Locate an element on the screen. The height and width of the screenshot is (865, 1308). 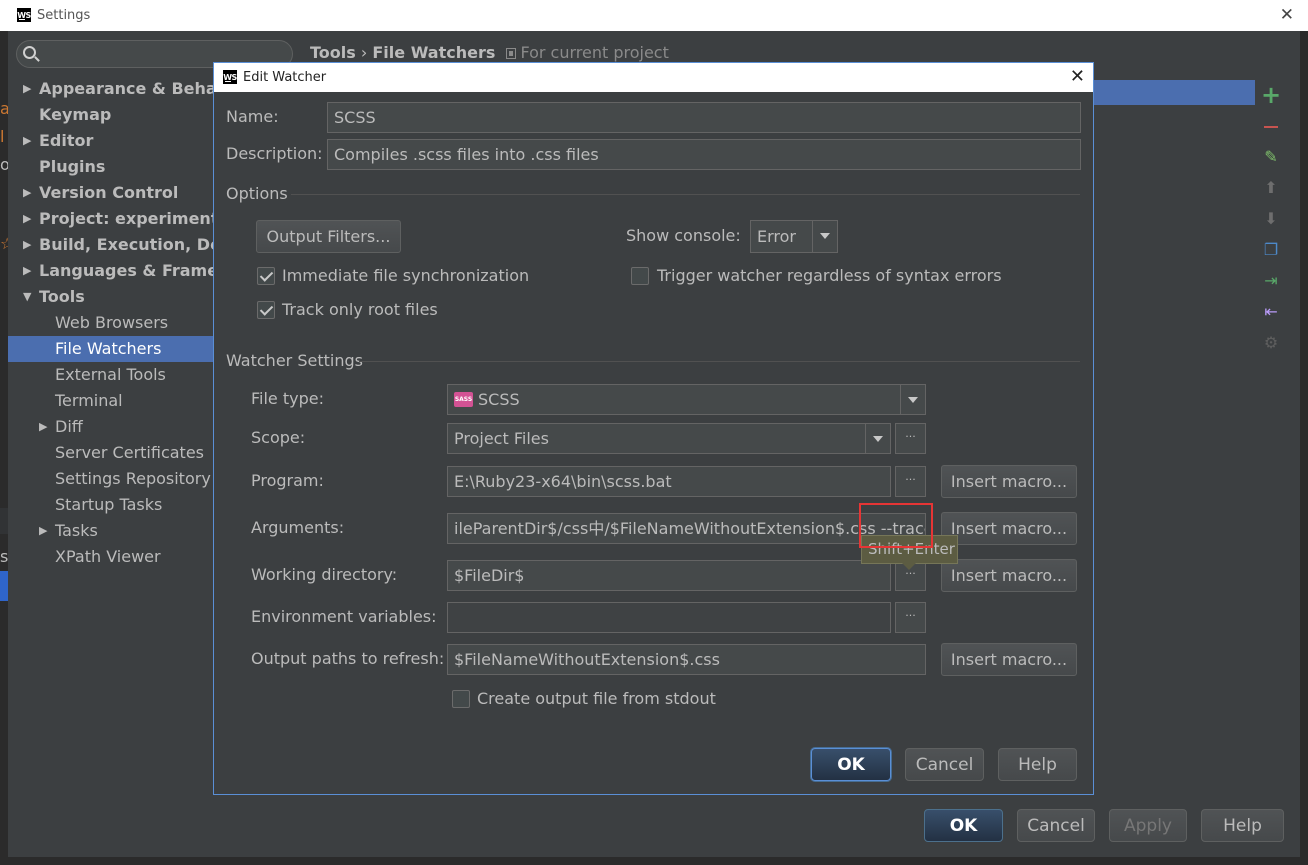
trigger-watcher-checkbox is located at coordinates (640, 276).